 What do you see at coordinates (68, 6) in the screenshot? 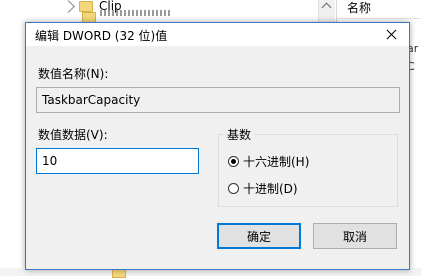
I see `chevron-right-icon` at bounding box center [68, 6].